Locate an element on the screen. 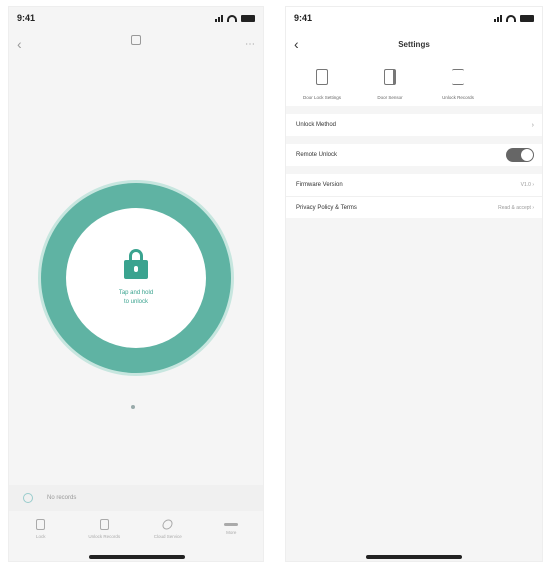 The width and height of the screenshot is (545, 568). page-title: Settings is located at coordinates (414, 44).